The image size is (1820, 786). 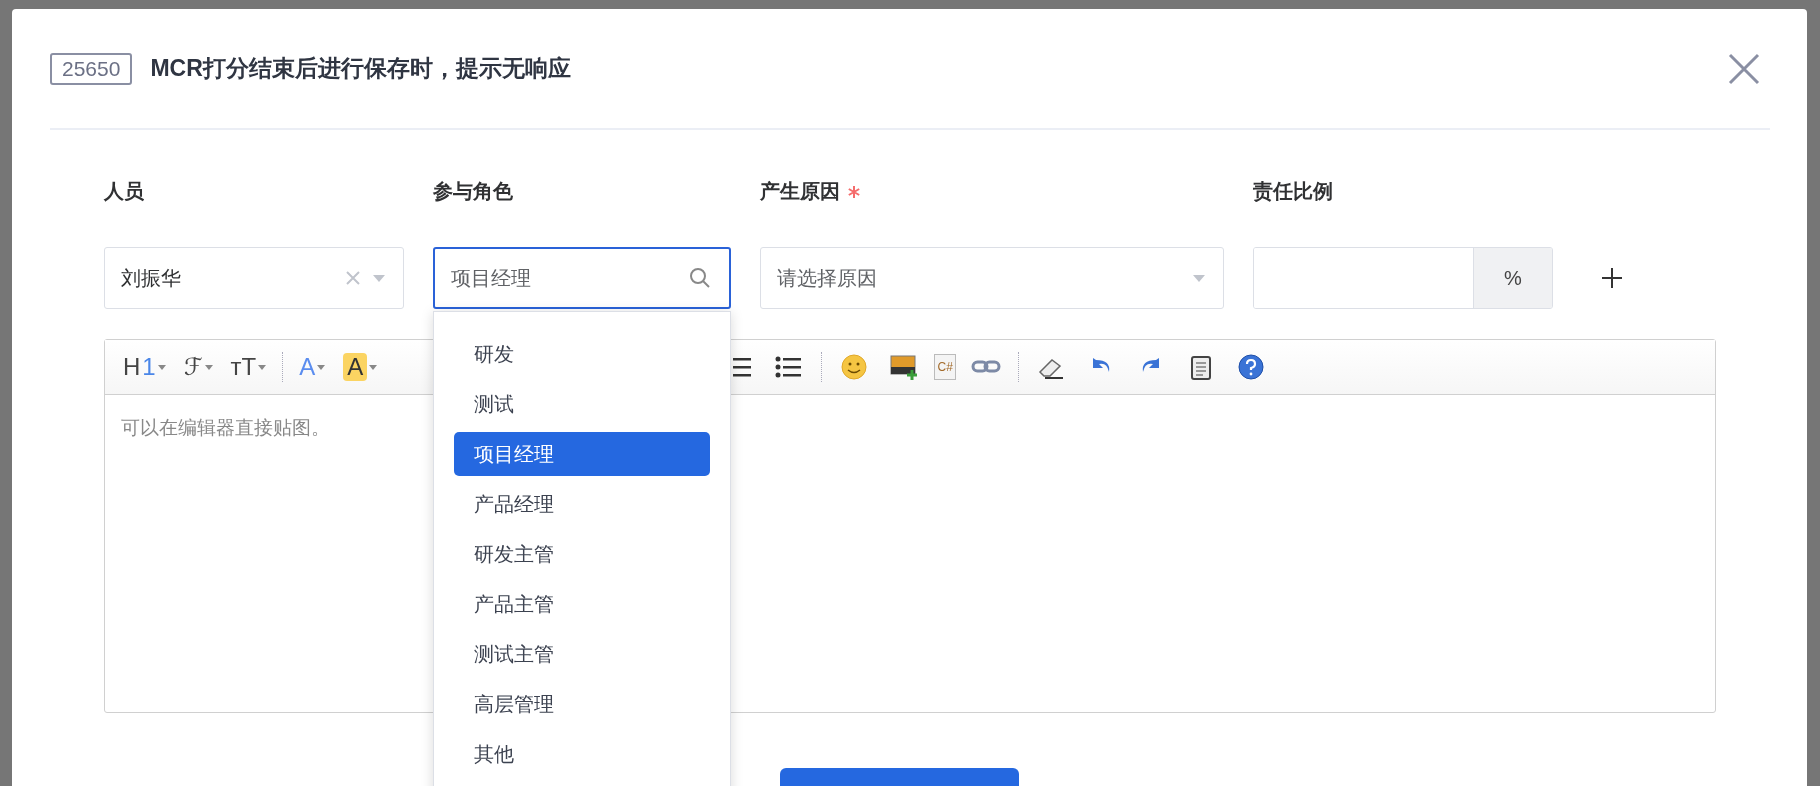 I want to click on field-label: 人员, so click(x=124, y=191).